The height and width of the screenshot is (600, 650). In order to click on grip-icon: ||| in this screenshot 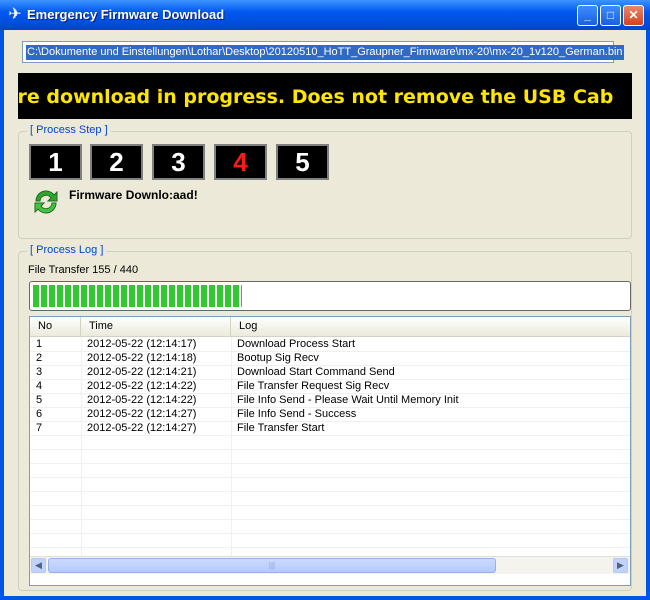, I will do `click(272, 565)`.